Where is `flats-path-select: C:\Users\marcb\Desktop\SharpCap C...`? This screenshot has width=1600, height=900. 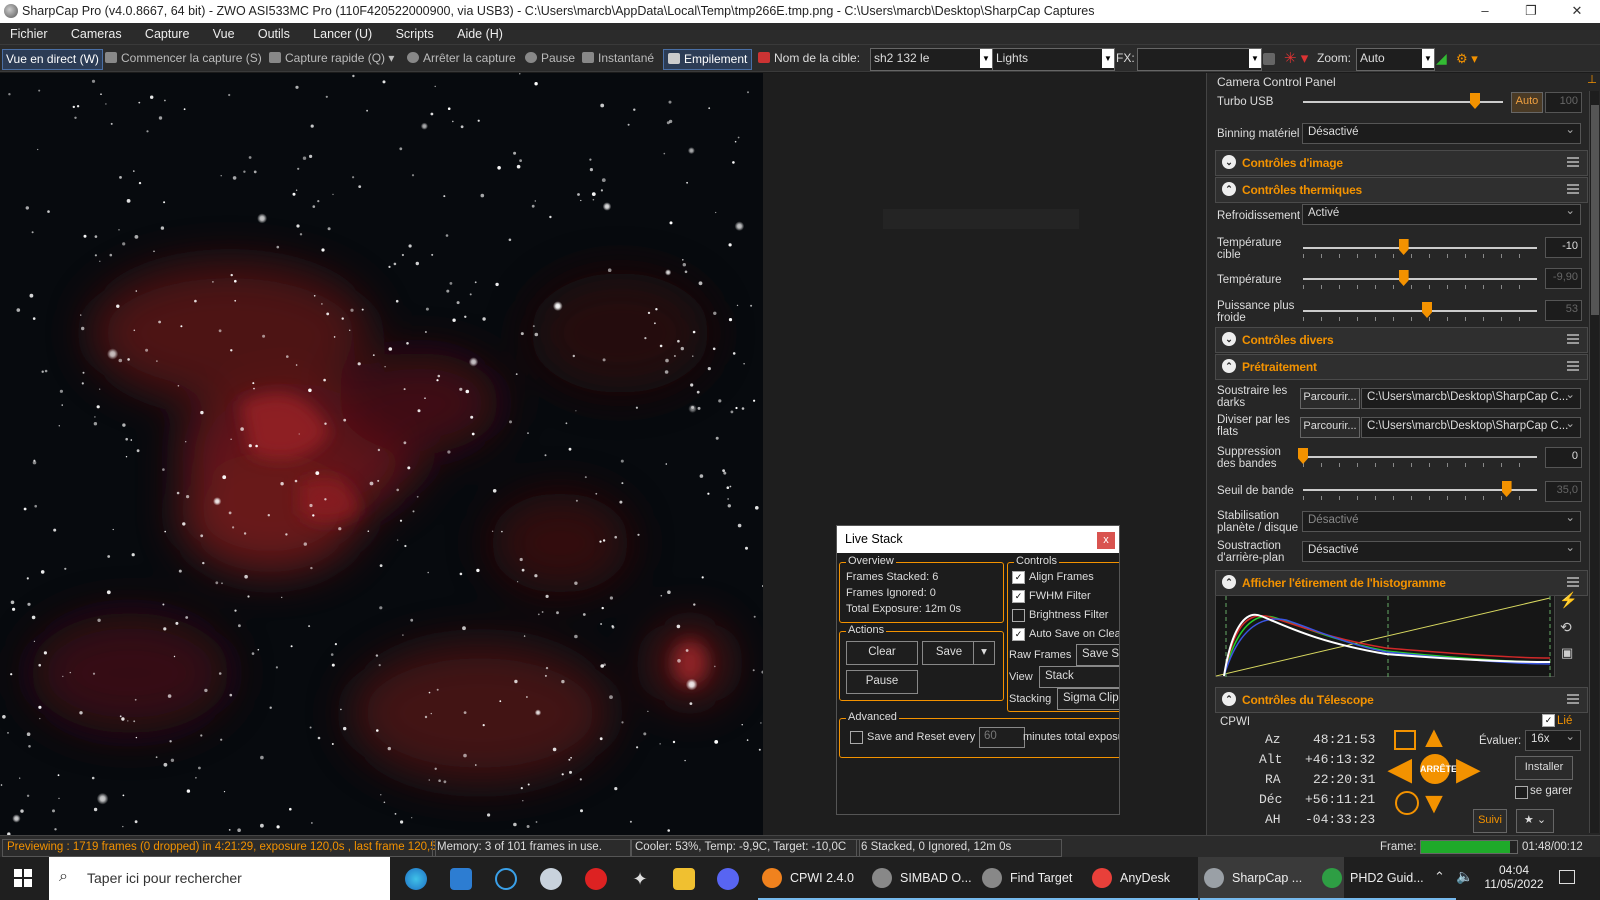 flats-path-select: C:\Users\marcb\Desktop\SharpCap C... is located at coordinates (1471, 427).